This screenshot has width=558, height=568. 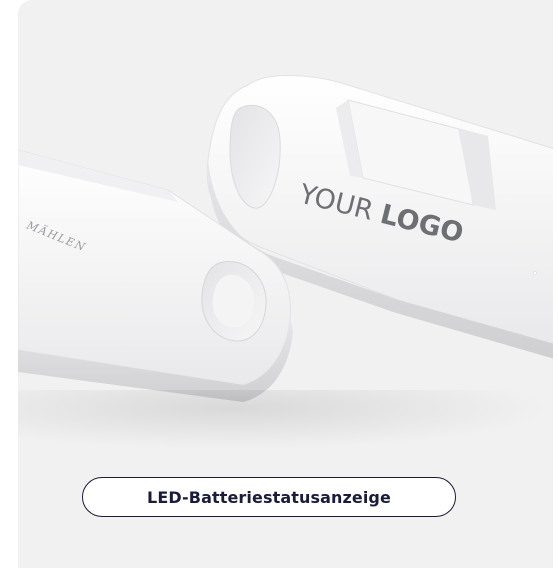 I want to click on page-margin, so click(x=9, y=284).